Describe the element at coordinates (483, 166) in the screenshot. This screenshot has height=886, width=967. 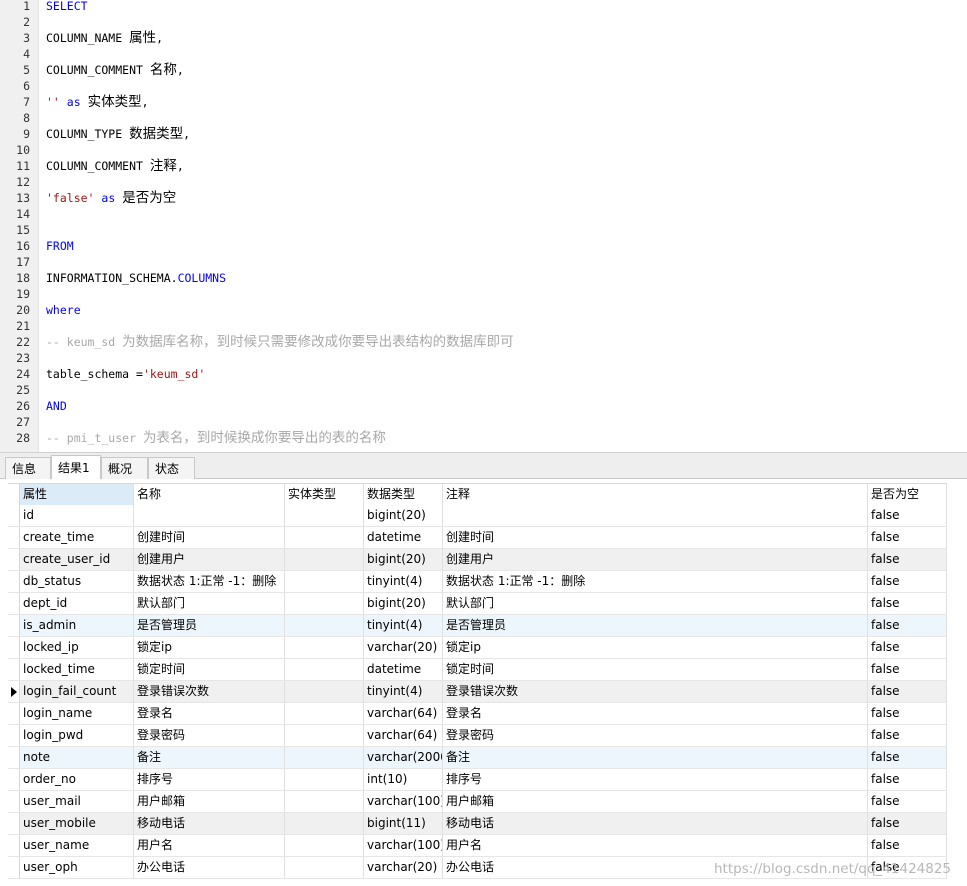
I see `code-line: 11 COLUMN_COMMENT 注释,` at that location.